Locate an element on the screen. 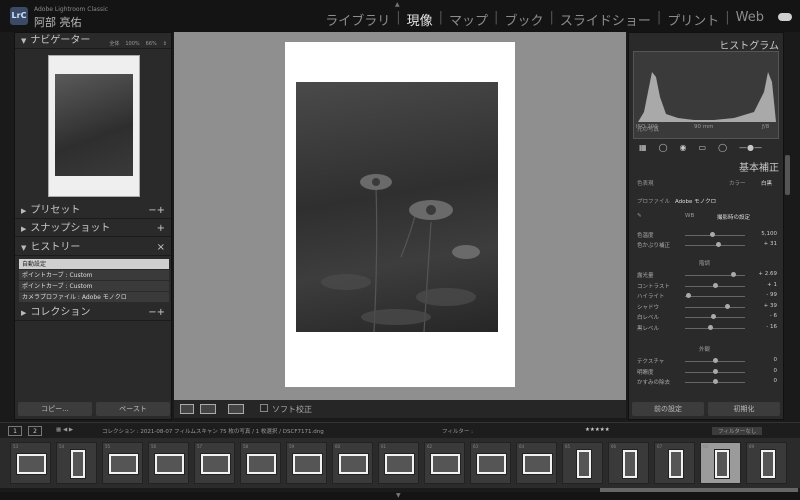 This screenshot has height=500, width=800. collapse-top-icon: ▲ is located at coordinates (397, 4).